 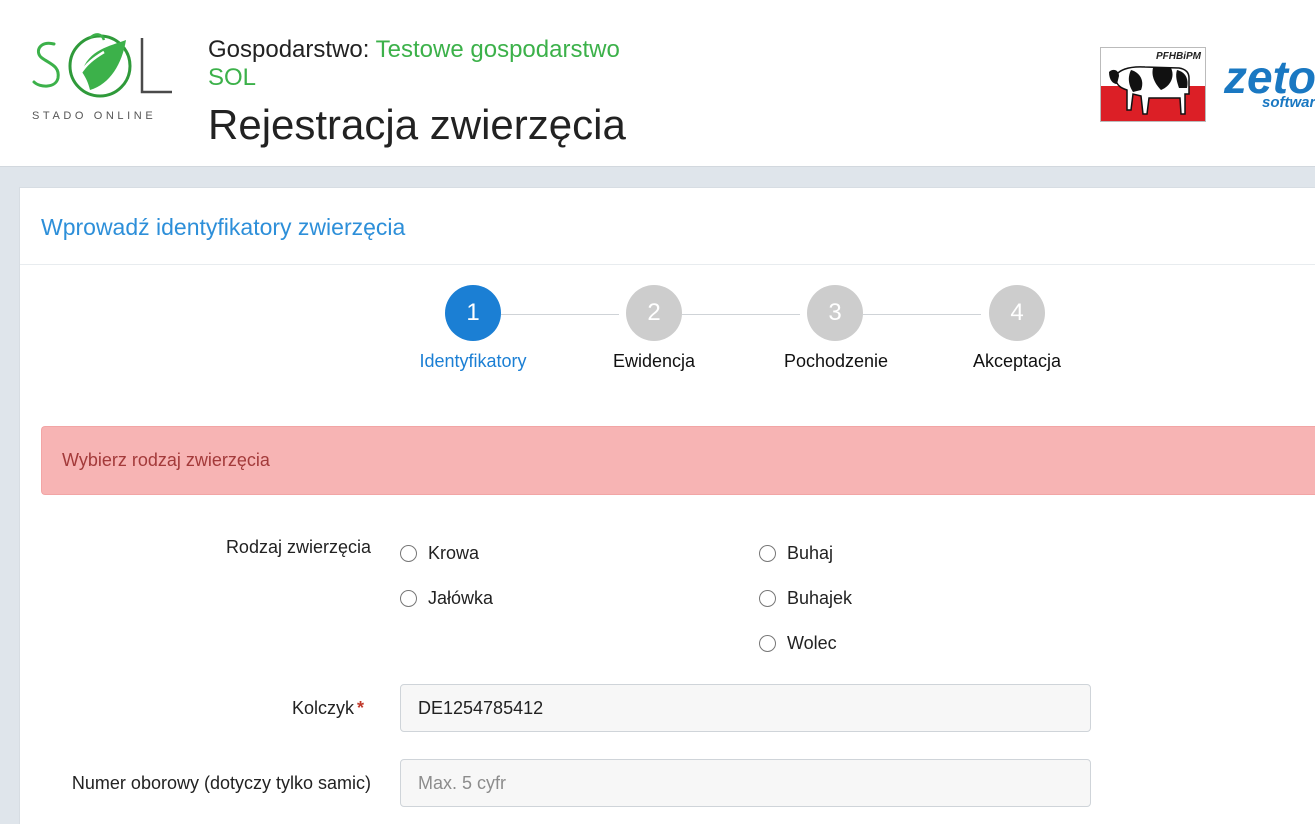 What do you see at coordinates (1017, 313) in the screenshot?
I see `step-4-circle: 4` at bounding box center [1017, 313].